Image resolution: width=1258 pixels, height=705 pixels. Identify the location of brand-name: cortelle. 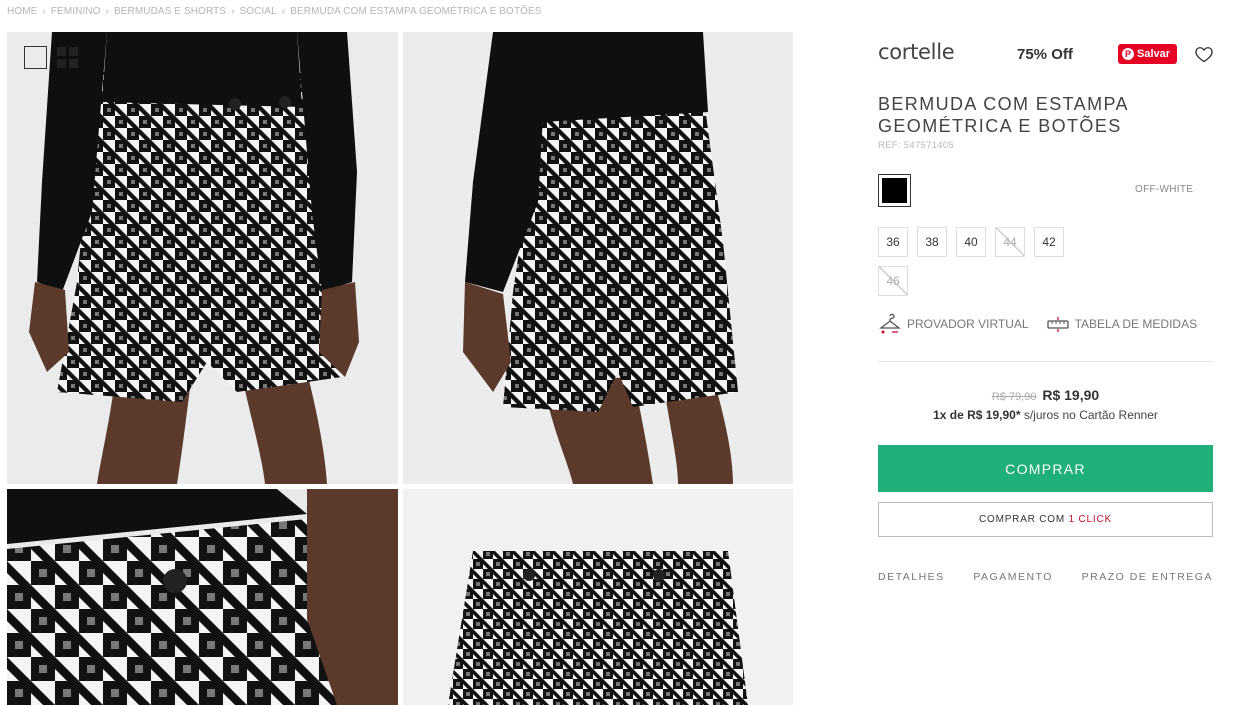
(916, 52).